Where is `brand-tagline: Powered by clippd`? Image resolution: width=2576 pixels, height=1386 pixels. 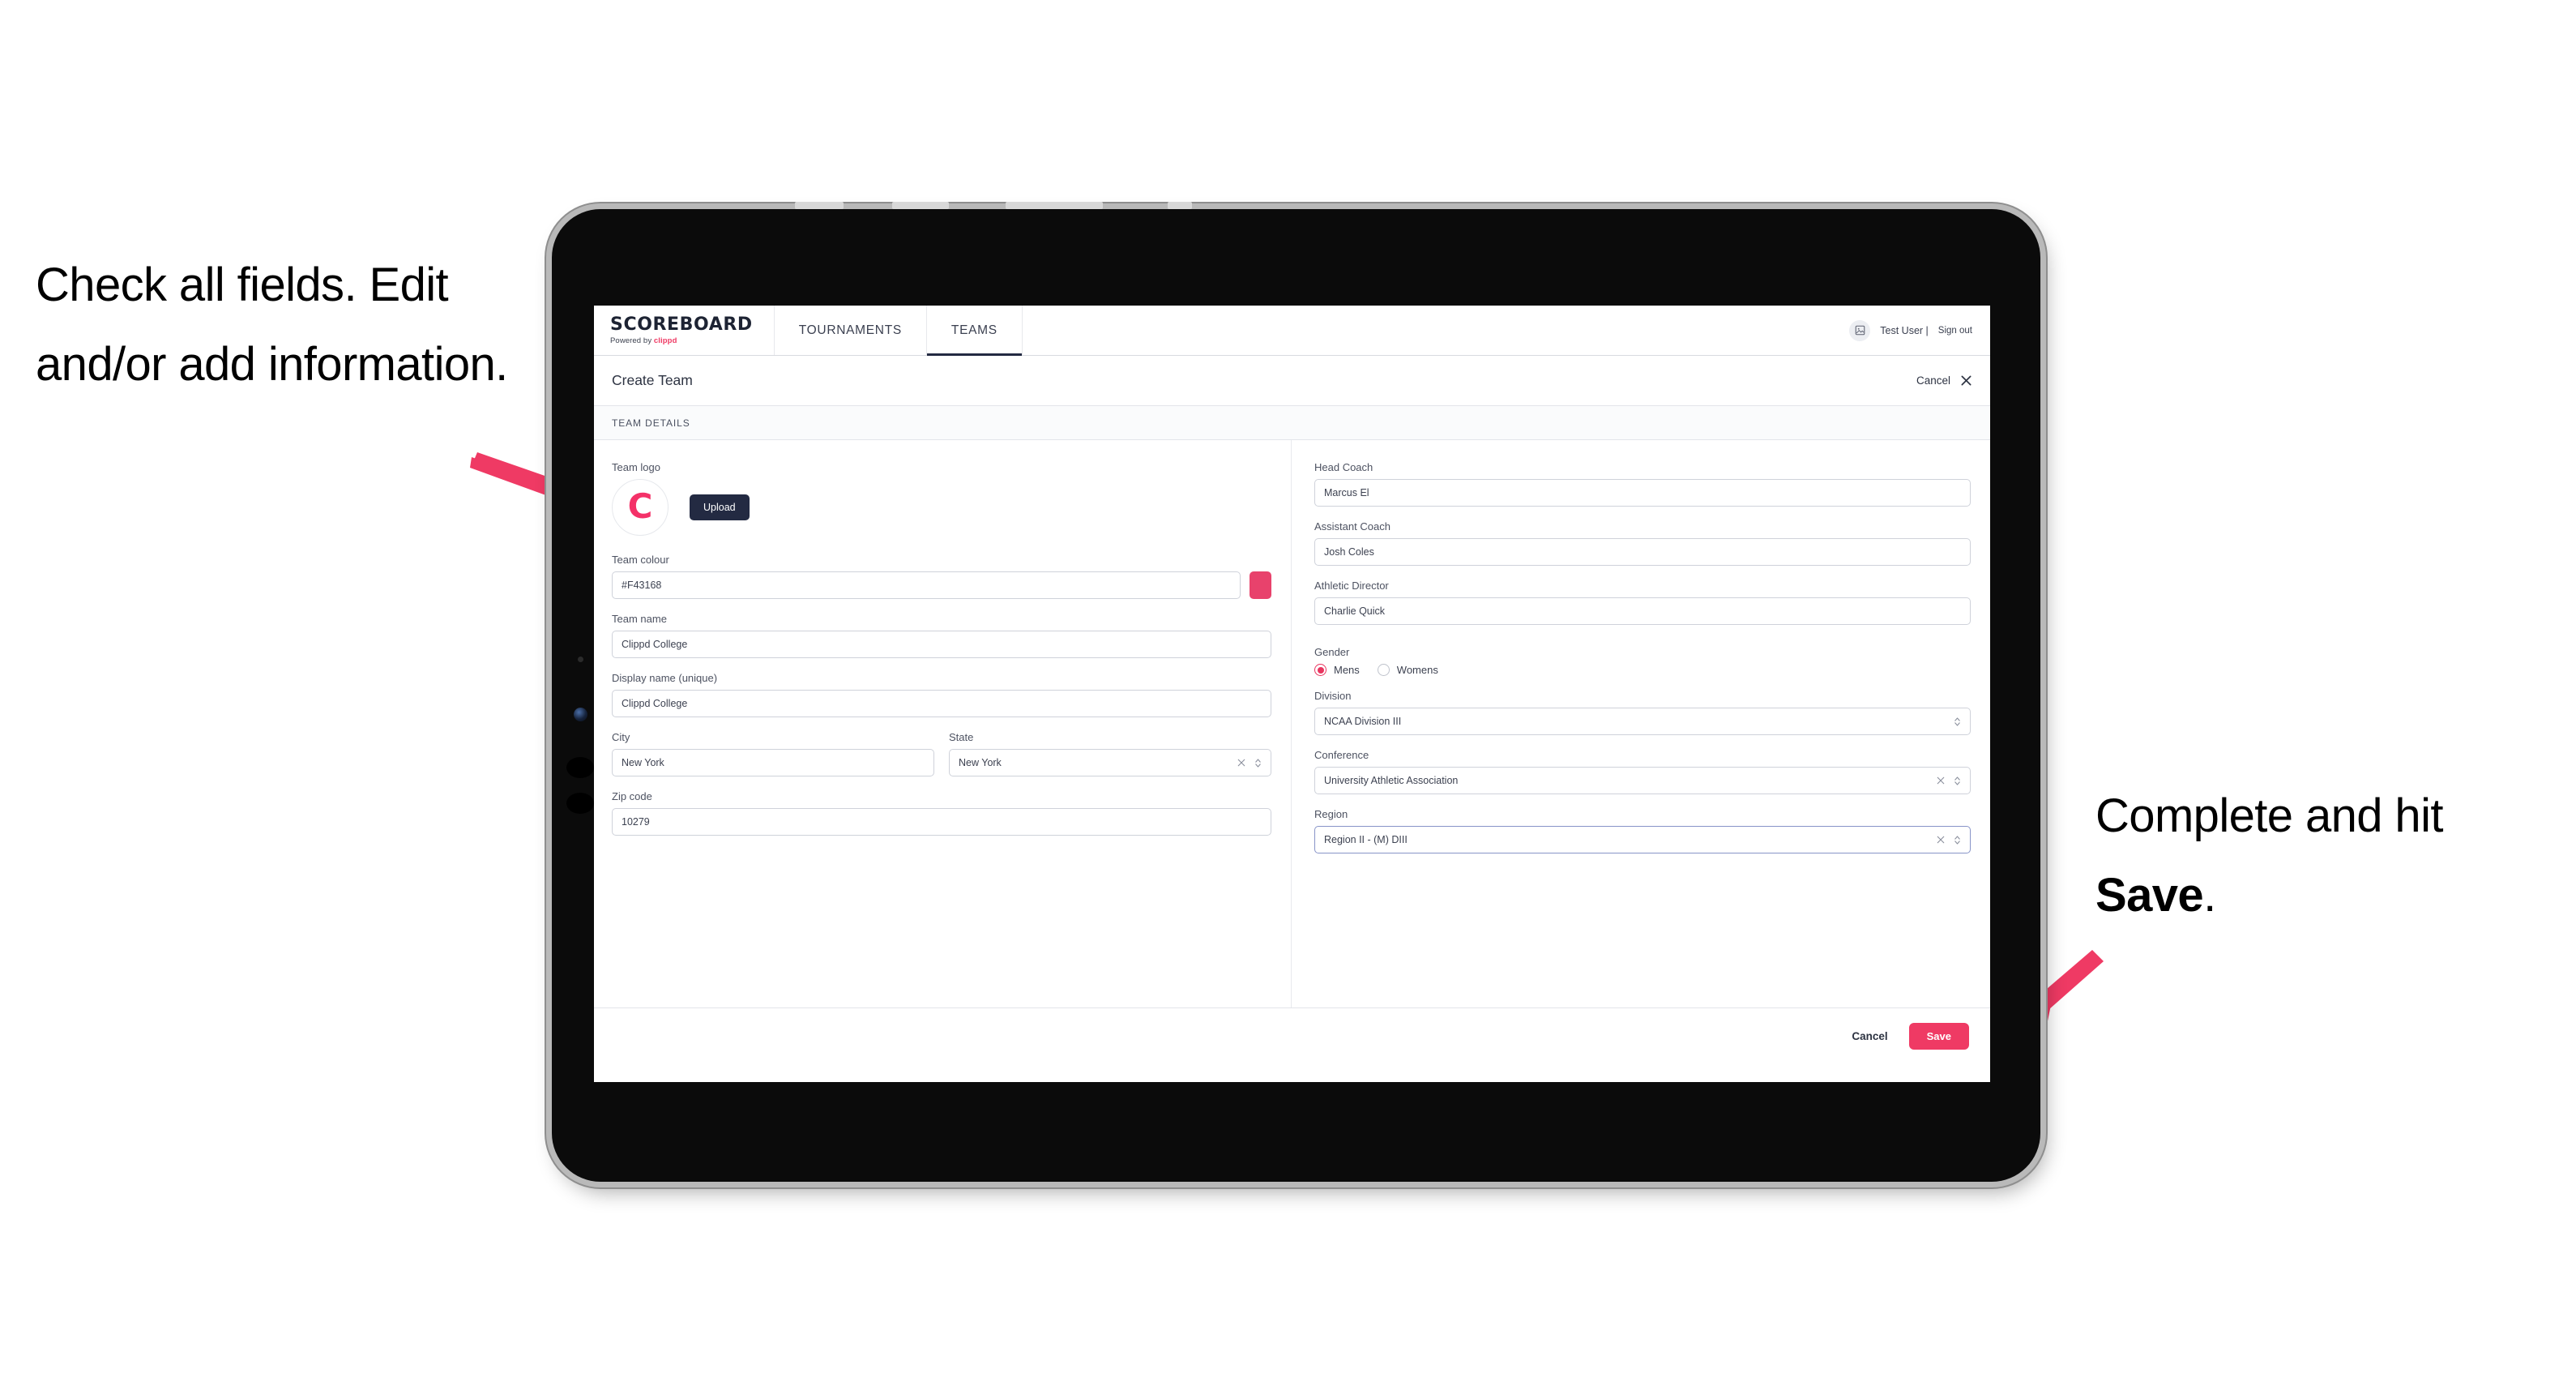
brand-tagline: Powered by clippd is located at coordinates (681, 340).